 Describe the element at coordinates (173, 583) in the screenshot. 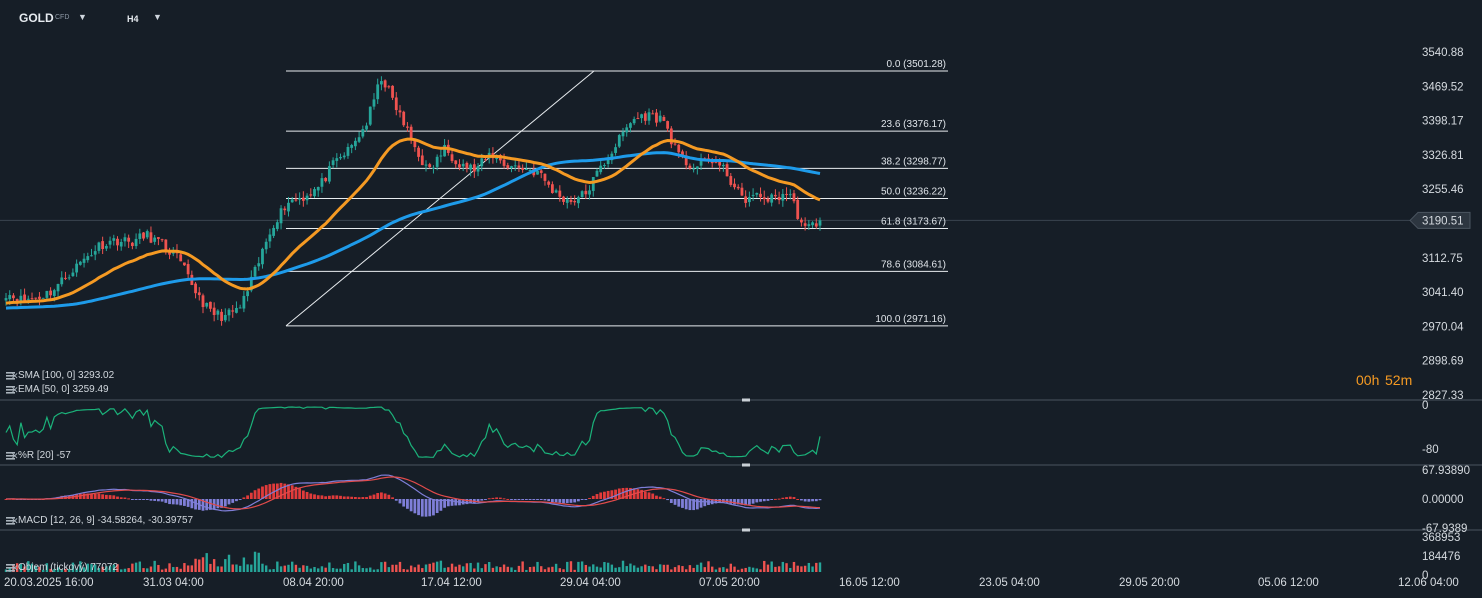

I see `time-axis-label: 31.03 04:00` at that location.